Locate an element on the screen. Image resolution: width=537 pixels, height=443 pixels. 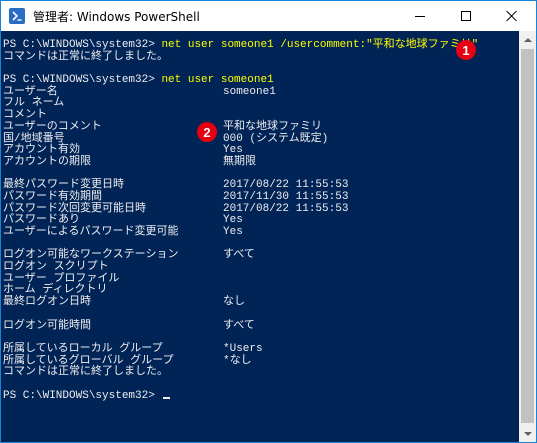
user-property-row: 国/地域番号 000 (システム既定) is located at coordinates (261, 139).